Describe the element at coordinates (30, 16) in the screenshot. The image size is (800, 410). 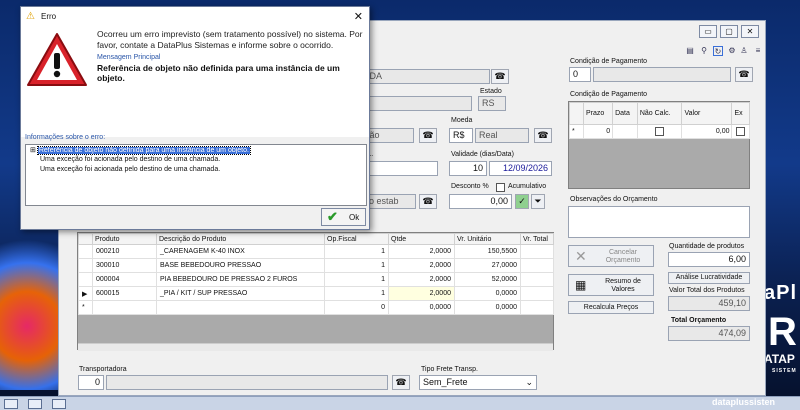
I see `warning-small-icon: ⚠` at that location.